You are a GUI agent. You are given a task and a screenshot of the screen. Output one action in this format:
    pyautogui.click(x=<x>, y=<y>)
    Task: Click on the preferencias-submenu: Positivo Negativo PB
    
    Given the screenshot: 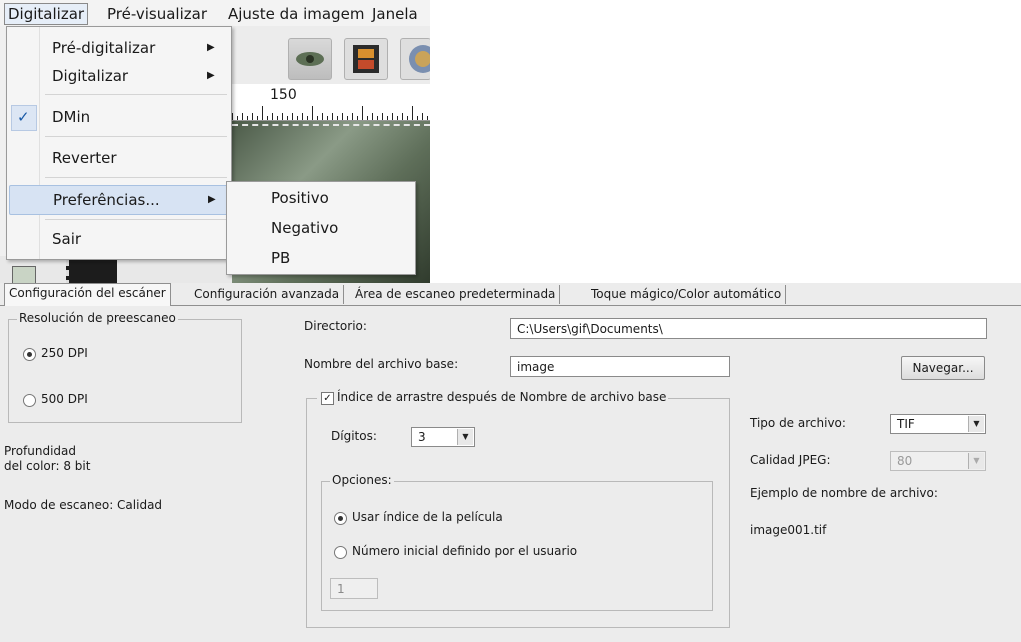 What is the action you would take?
    pyautogui.click(x=321, y=228)
    